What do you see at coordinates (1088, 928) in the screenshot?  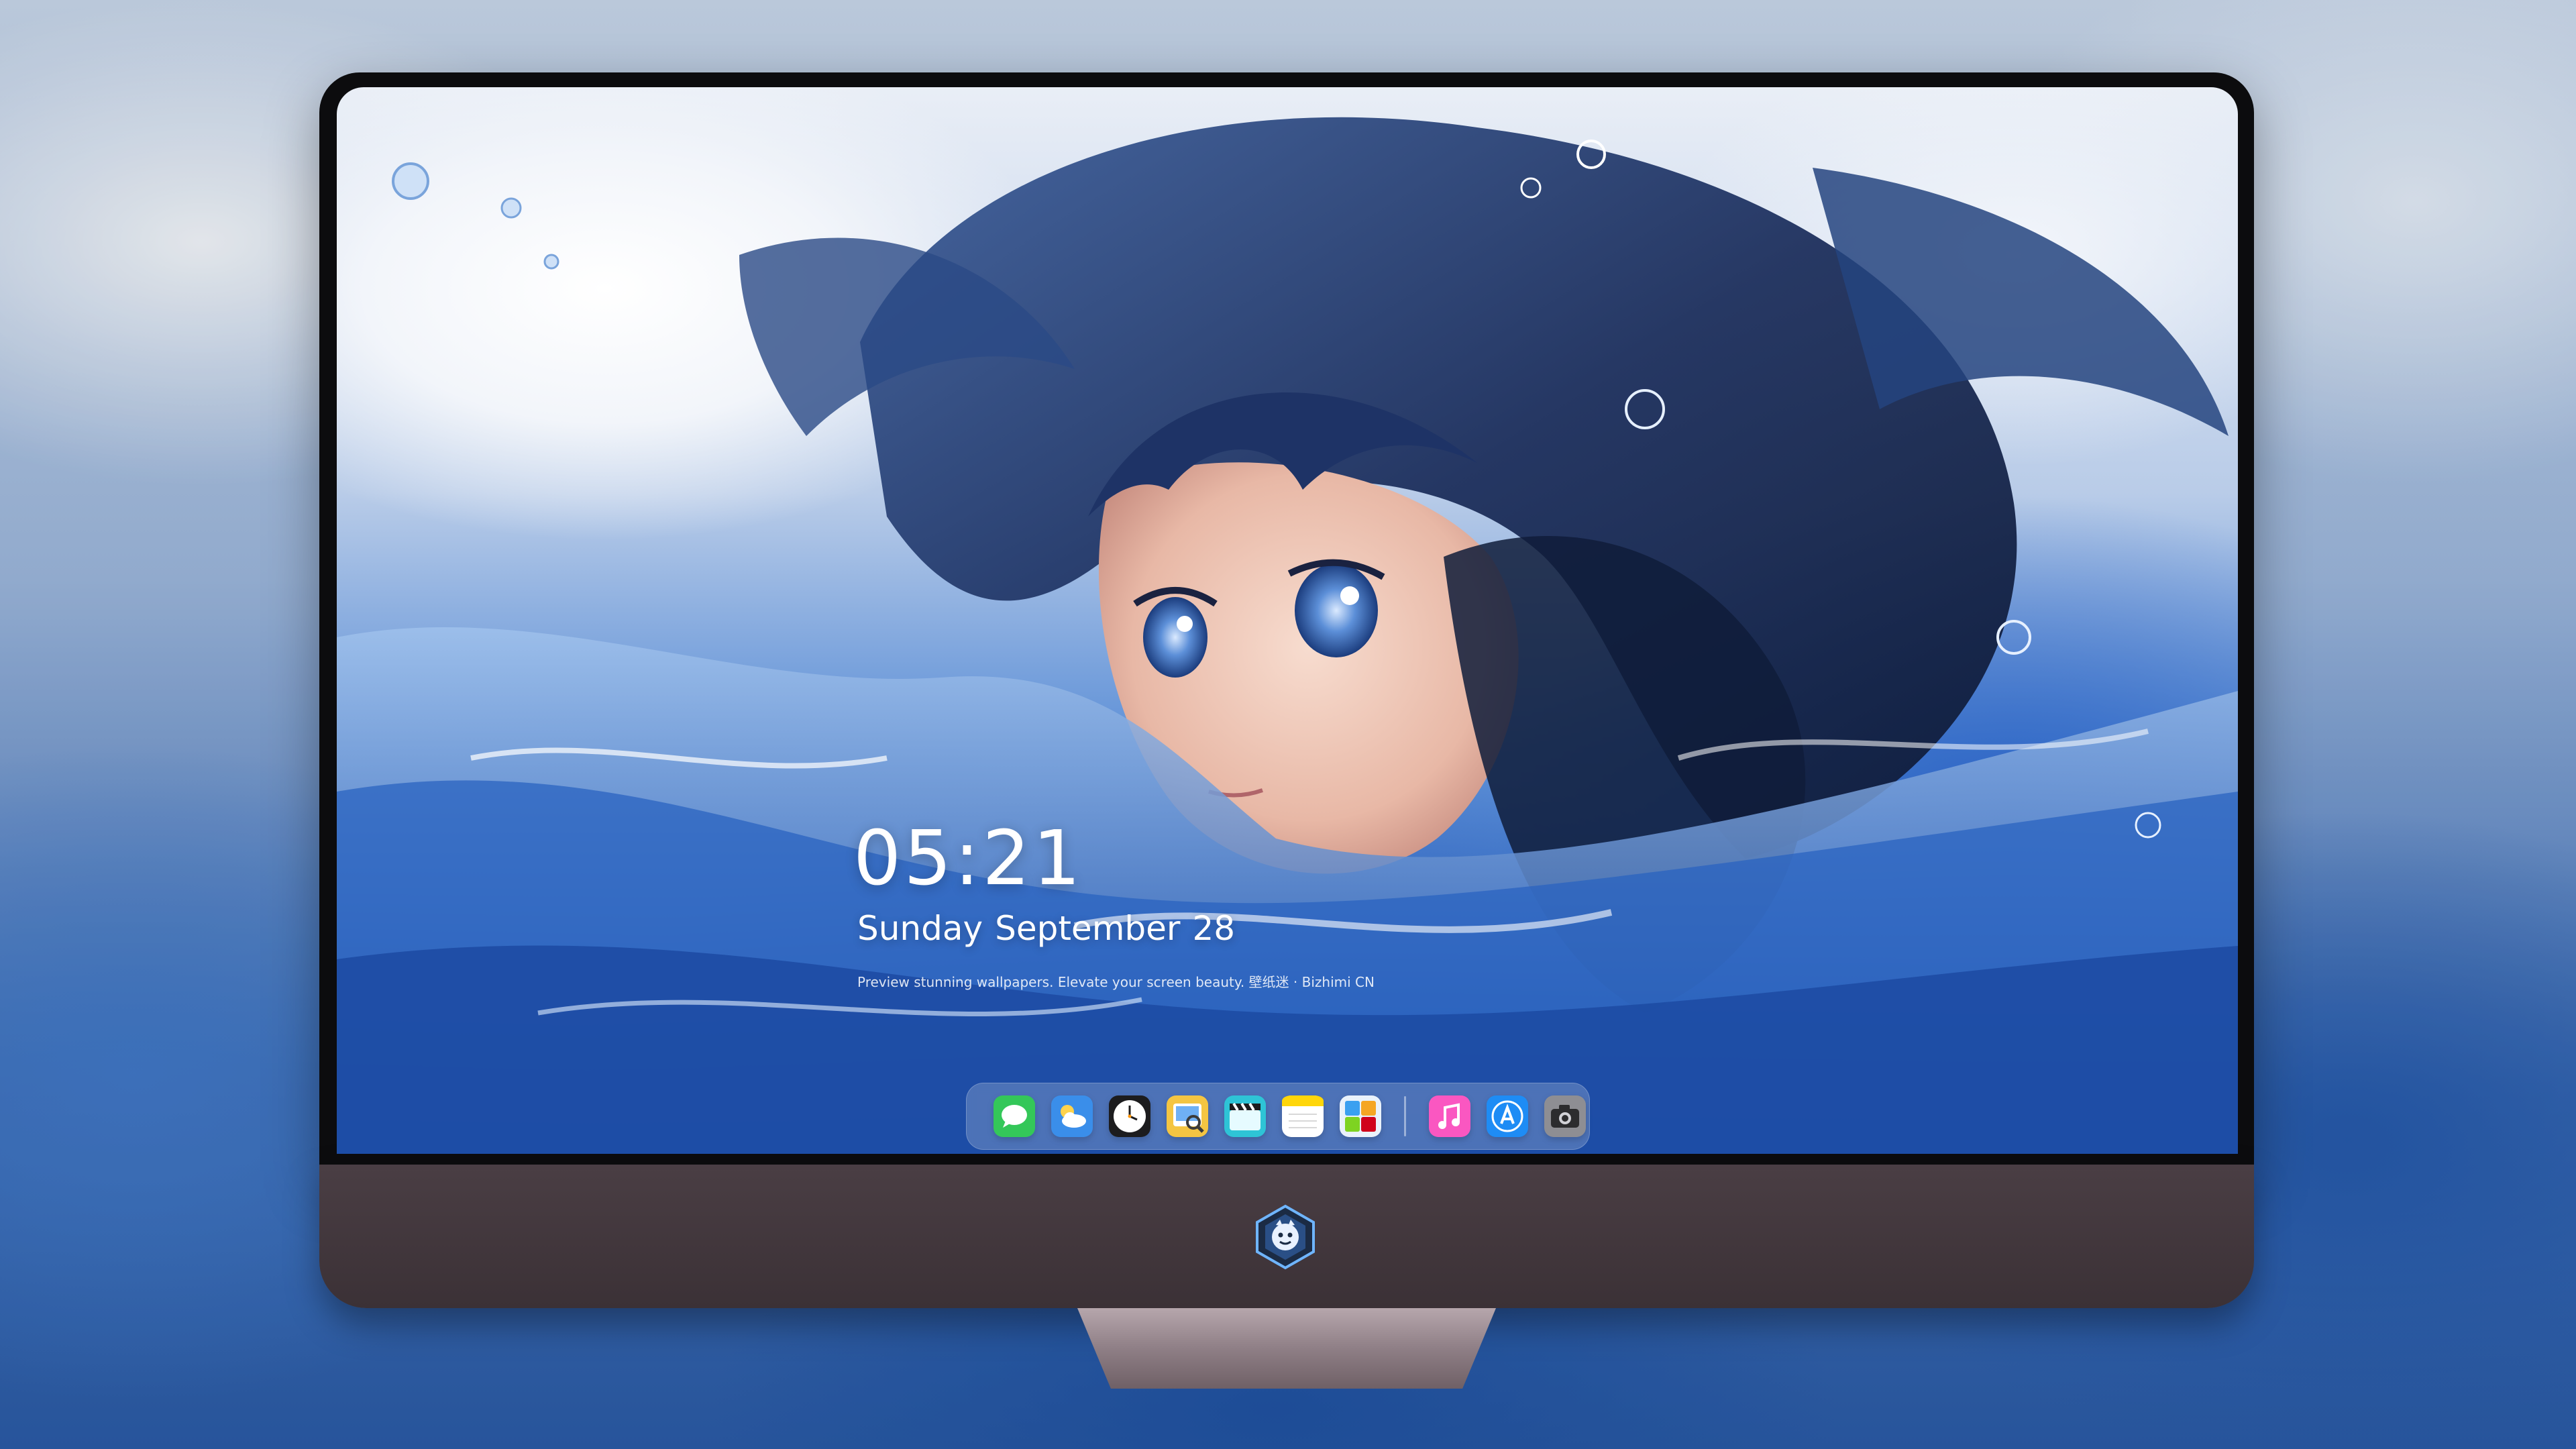 I see `date-month: September` at bounding box center [1088, 928].